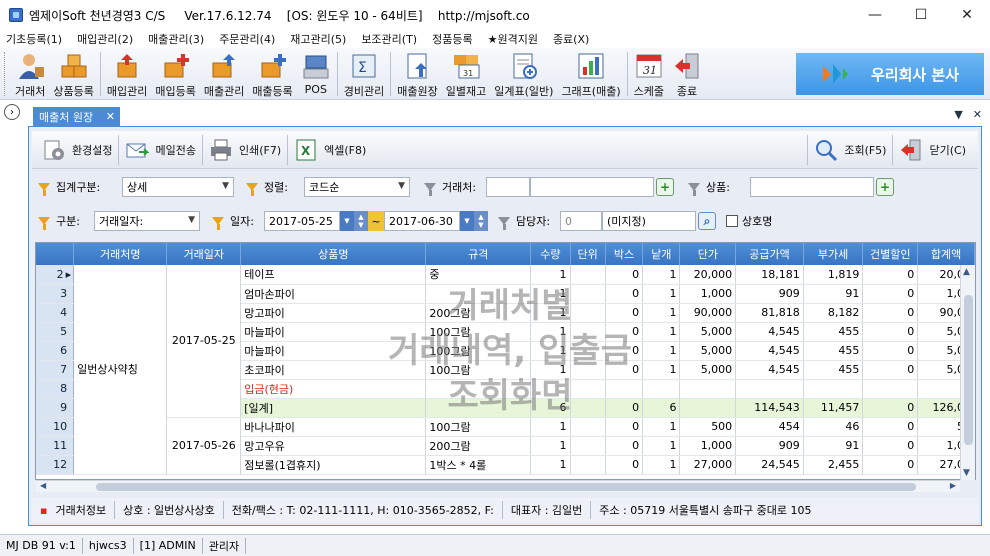 This screenshot has width=990, height=556. I want to click on menu-exit: 종료(X), so click(571, 39).